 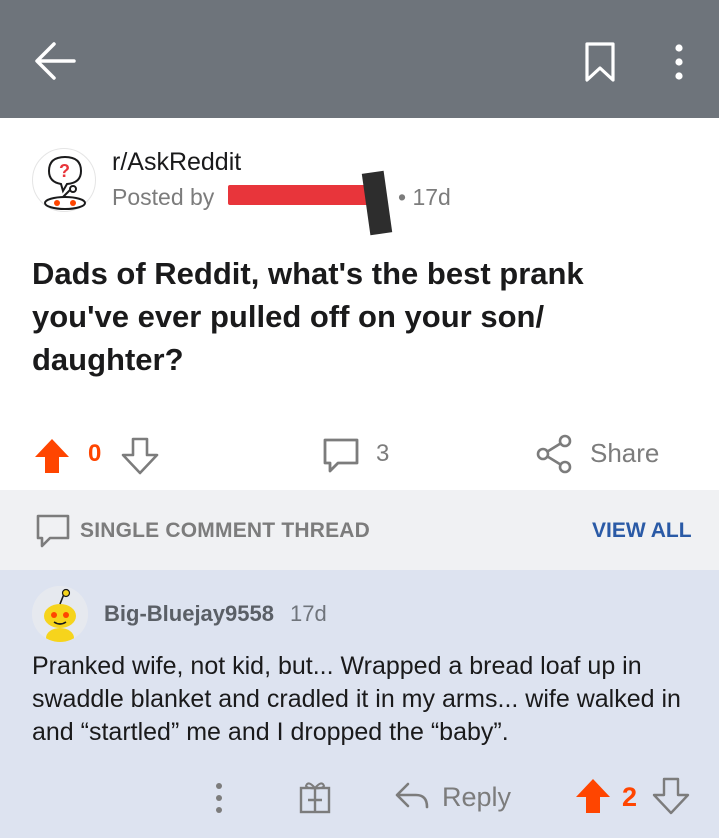 I want to click on comment-username: Big-Bluejay9558, so click(x=189, y=614).